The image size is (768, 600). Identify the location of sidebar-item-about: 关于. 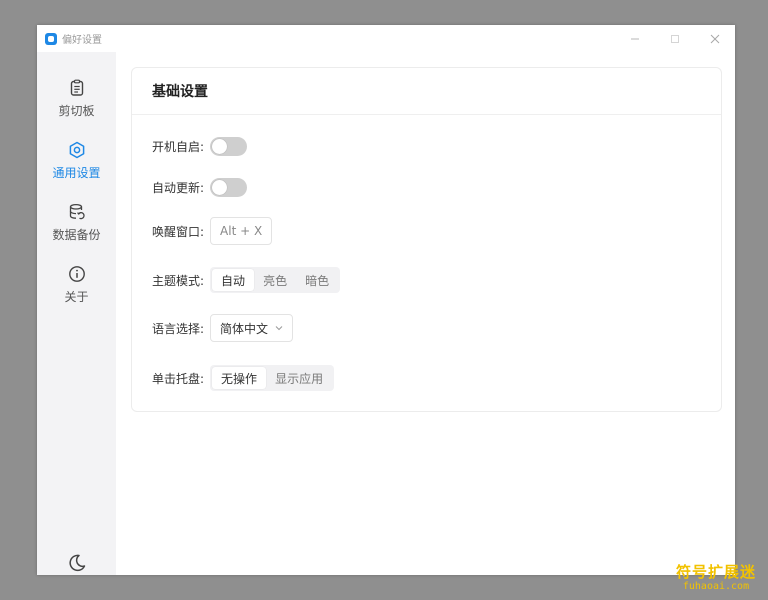
(76, 289).